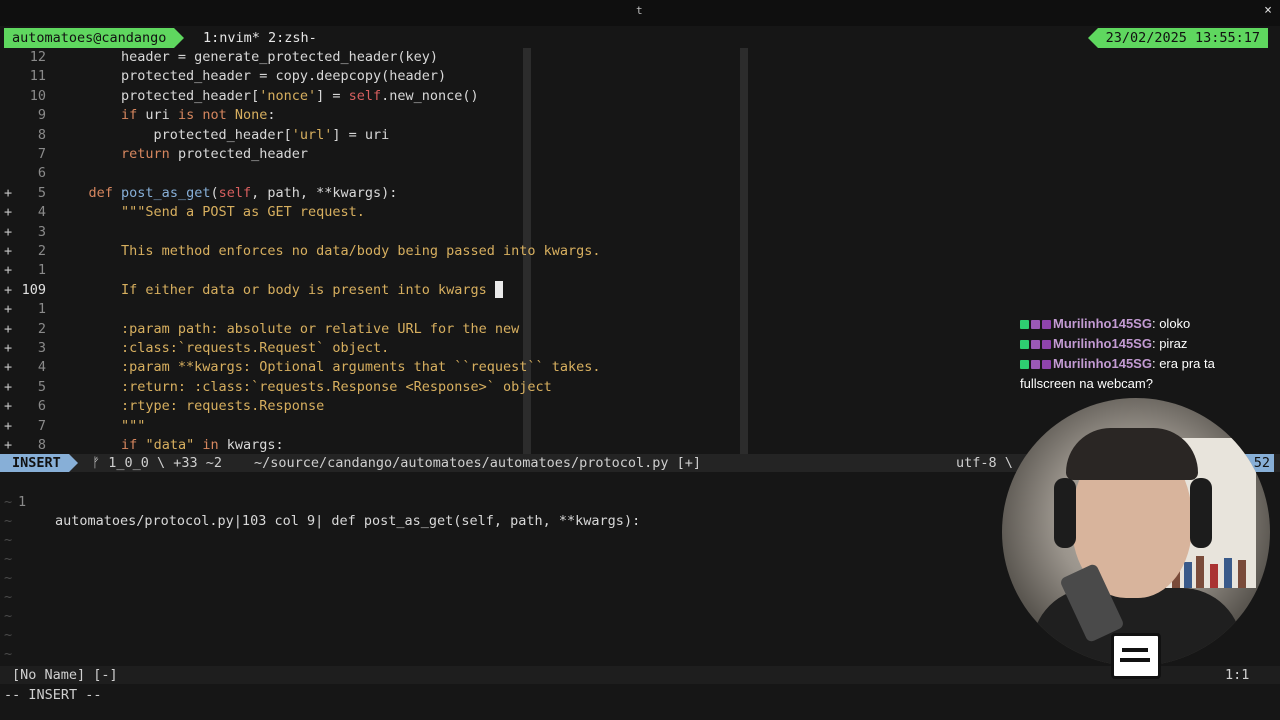  I want to click on tmux-session: automatoes@candango, so click(94, 38).